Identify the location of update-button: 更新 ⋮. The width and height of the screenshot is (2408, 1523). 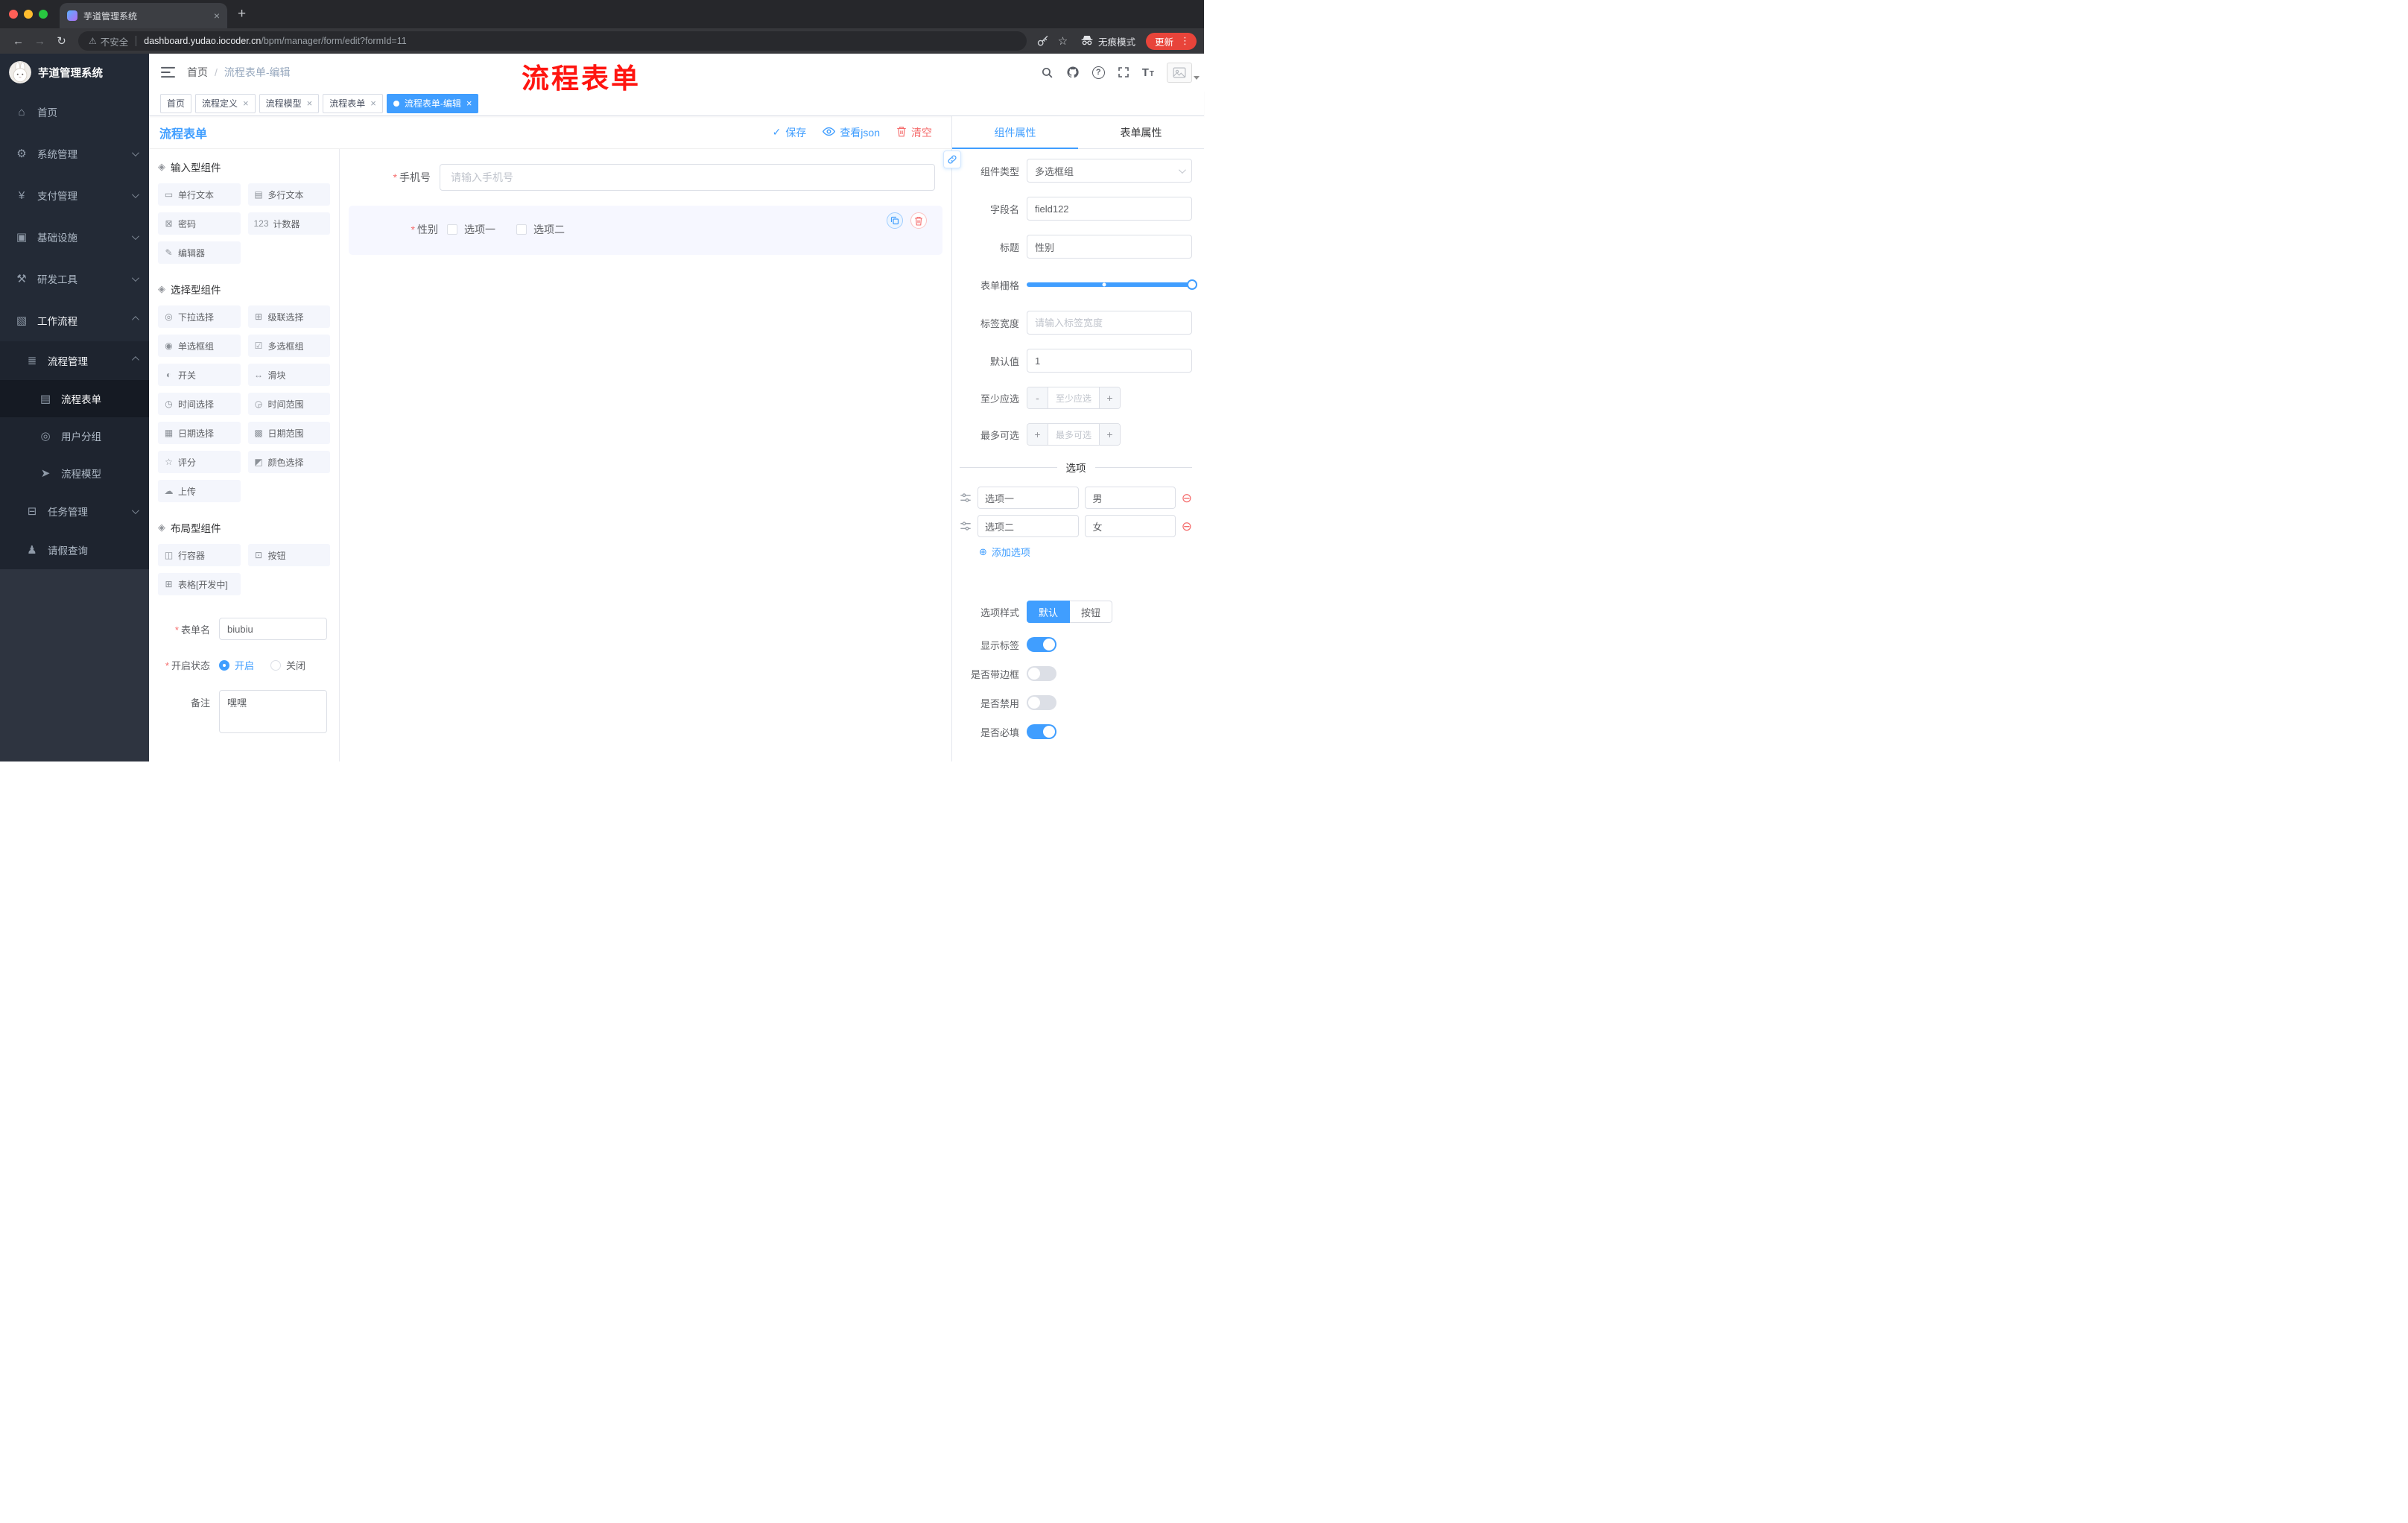
(1171, 41).